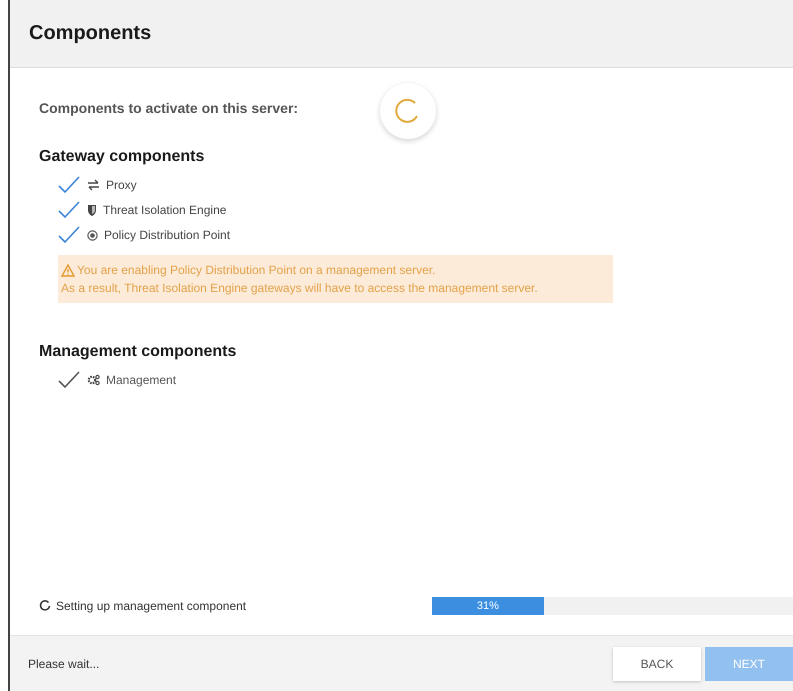 Image resolution: width=793 pixels, height=691 pixels. Describe the element at coordinates (141, 380) in the screenshot. I see `component-label: Management` at that location.